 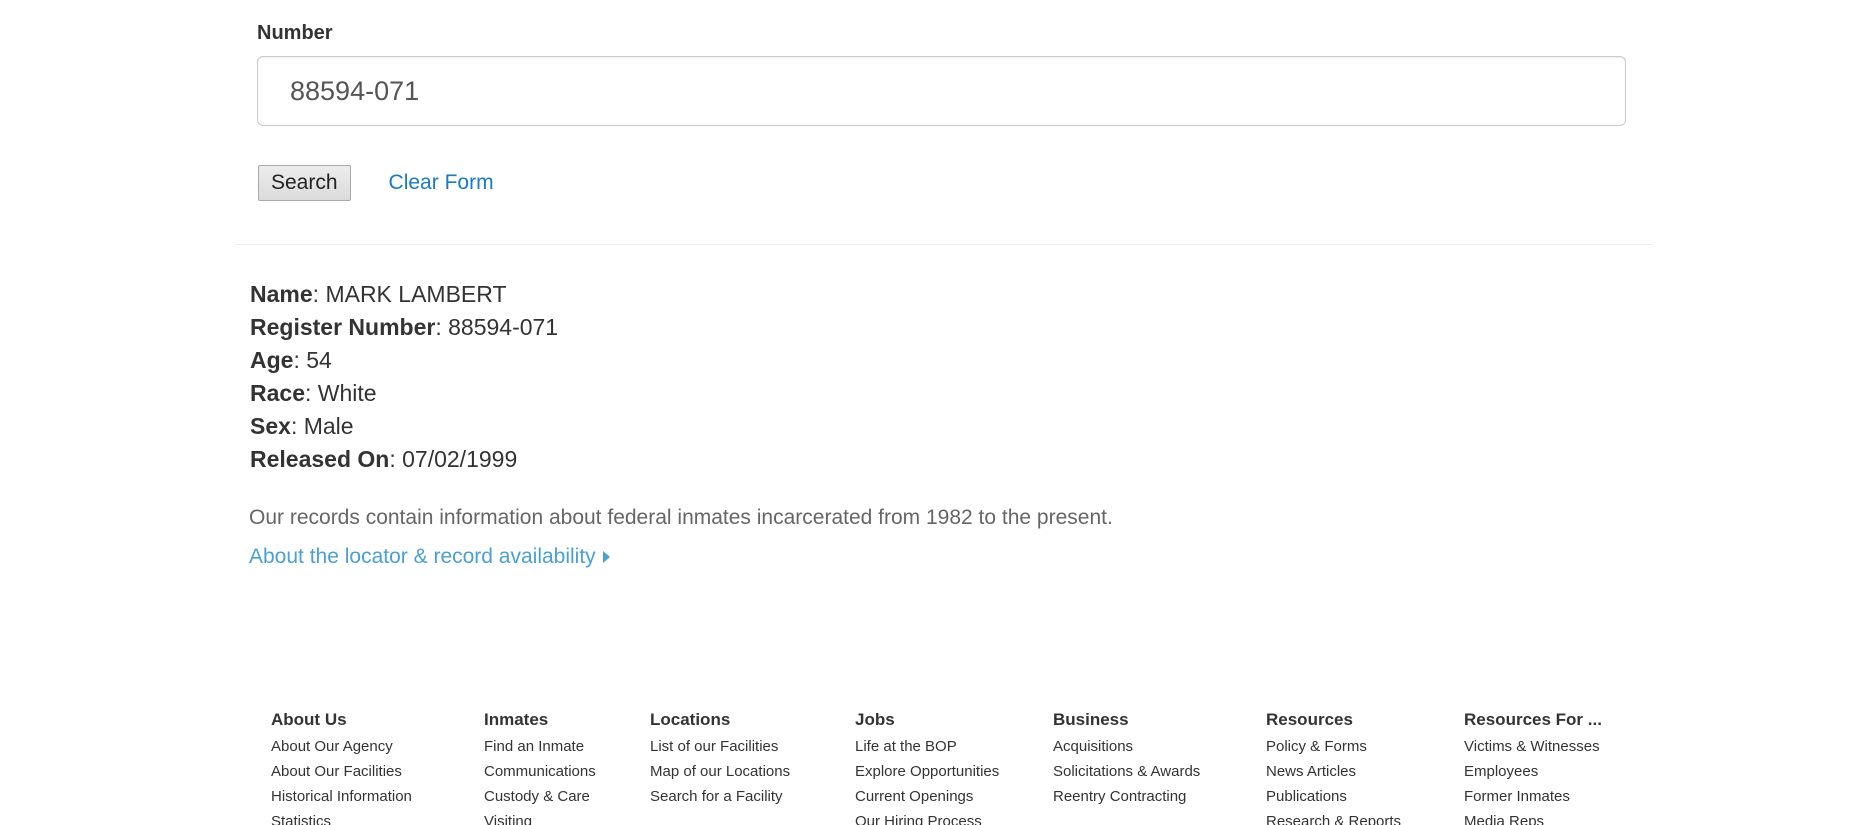 I want to click on footer-link: Former Inmates, so click(x=1533, y=796).